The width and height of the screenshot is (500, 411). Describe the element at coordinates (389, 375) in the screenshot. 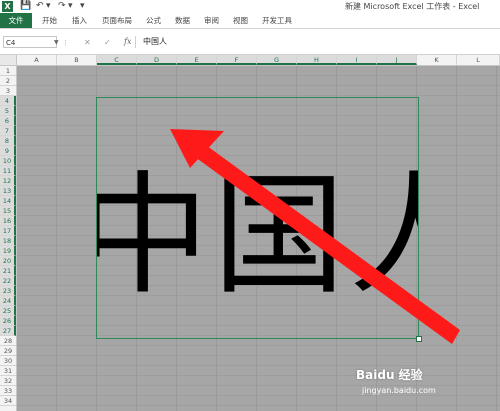

I see `baidu-watermark: Baidu 经验` at that location.